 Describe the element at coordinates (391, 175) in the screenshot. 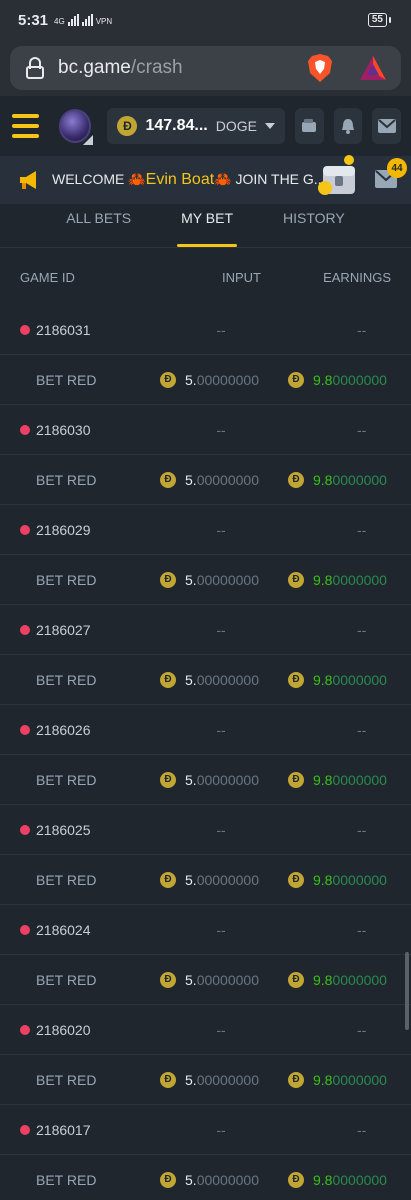

I see `mail-button: 44` at that location.